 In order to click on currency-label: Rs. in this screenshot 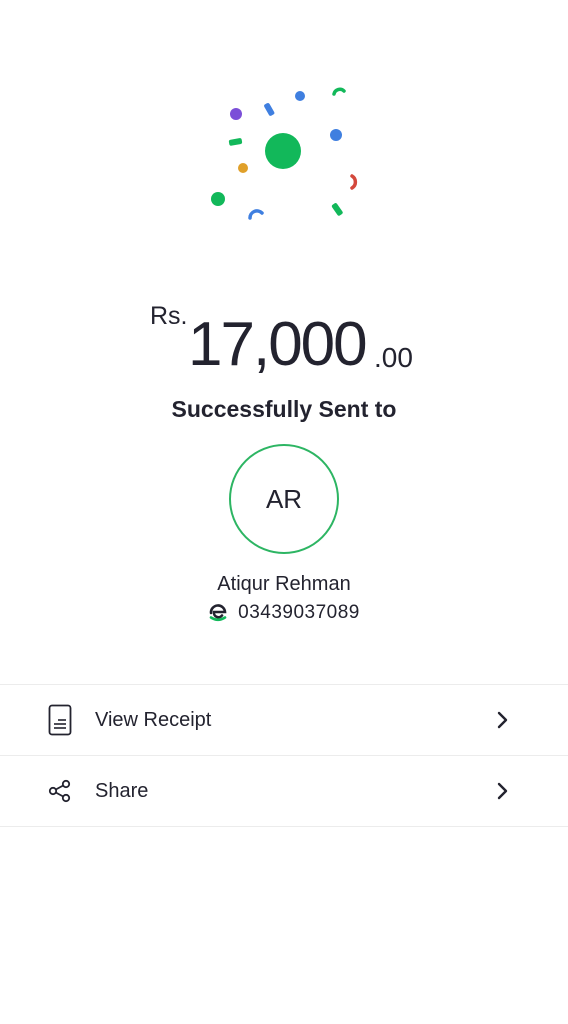, I will do `click(169, 316)`.